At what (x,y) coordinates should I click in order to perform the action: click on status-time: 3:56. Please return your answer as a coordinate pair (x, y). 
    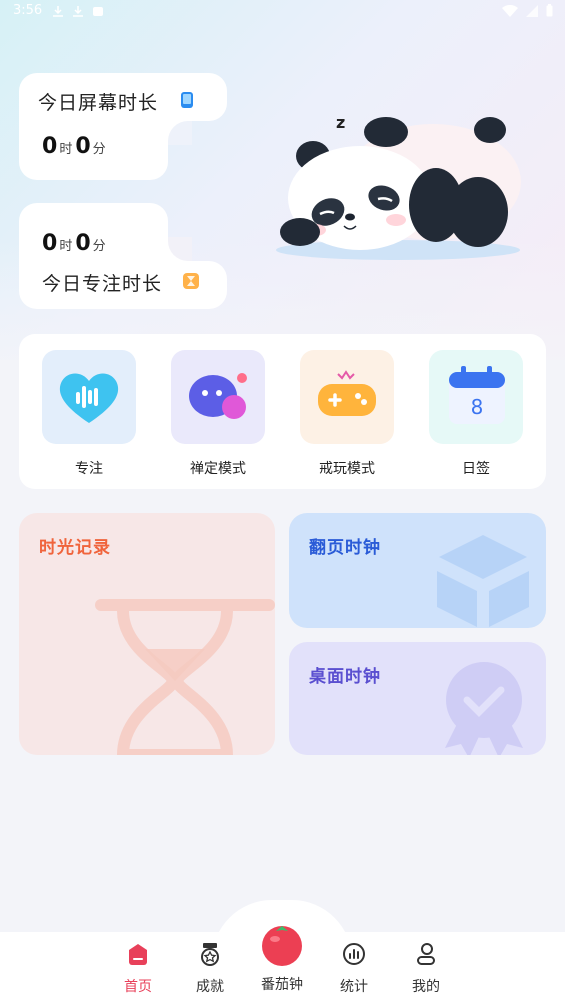
    Looking at the image, I should click on (28, 10).